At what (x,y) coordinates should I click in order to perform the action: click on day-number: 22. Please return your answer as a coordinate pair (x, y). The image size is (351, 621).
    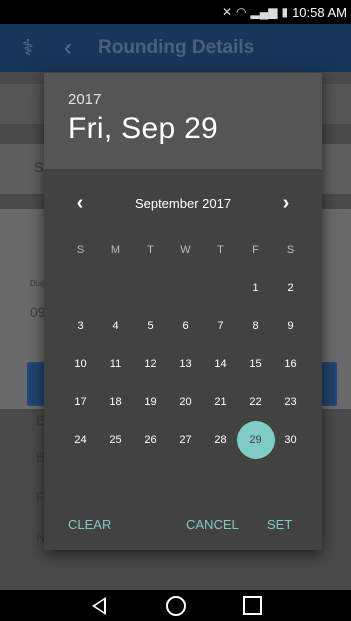
    Looking at the image, I should click on (255, 402).